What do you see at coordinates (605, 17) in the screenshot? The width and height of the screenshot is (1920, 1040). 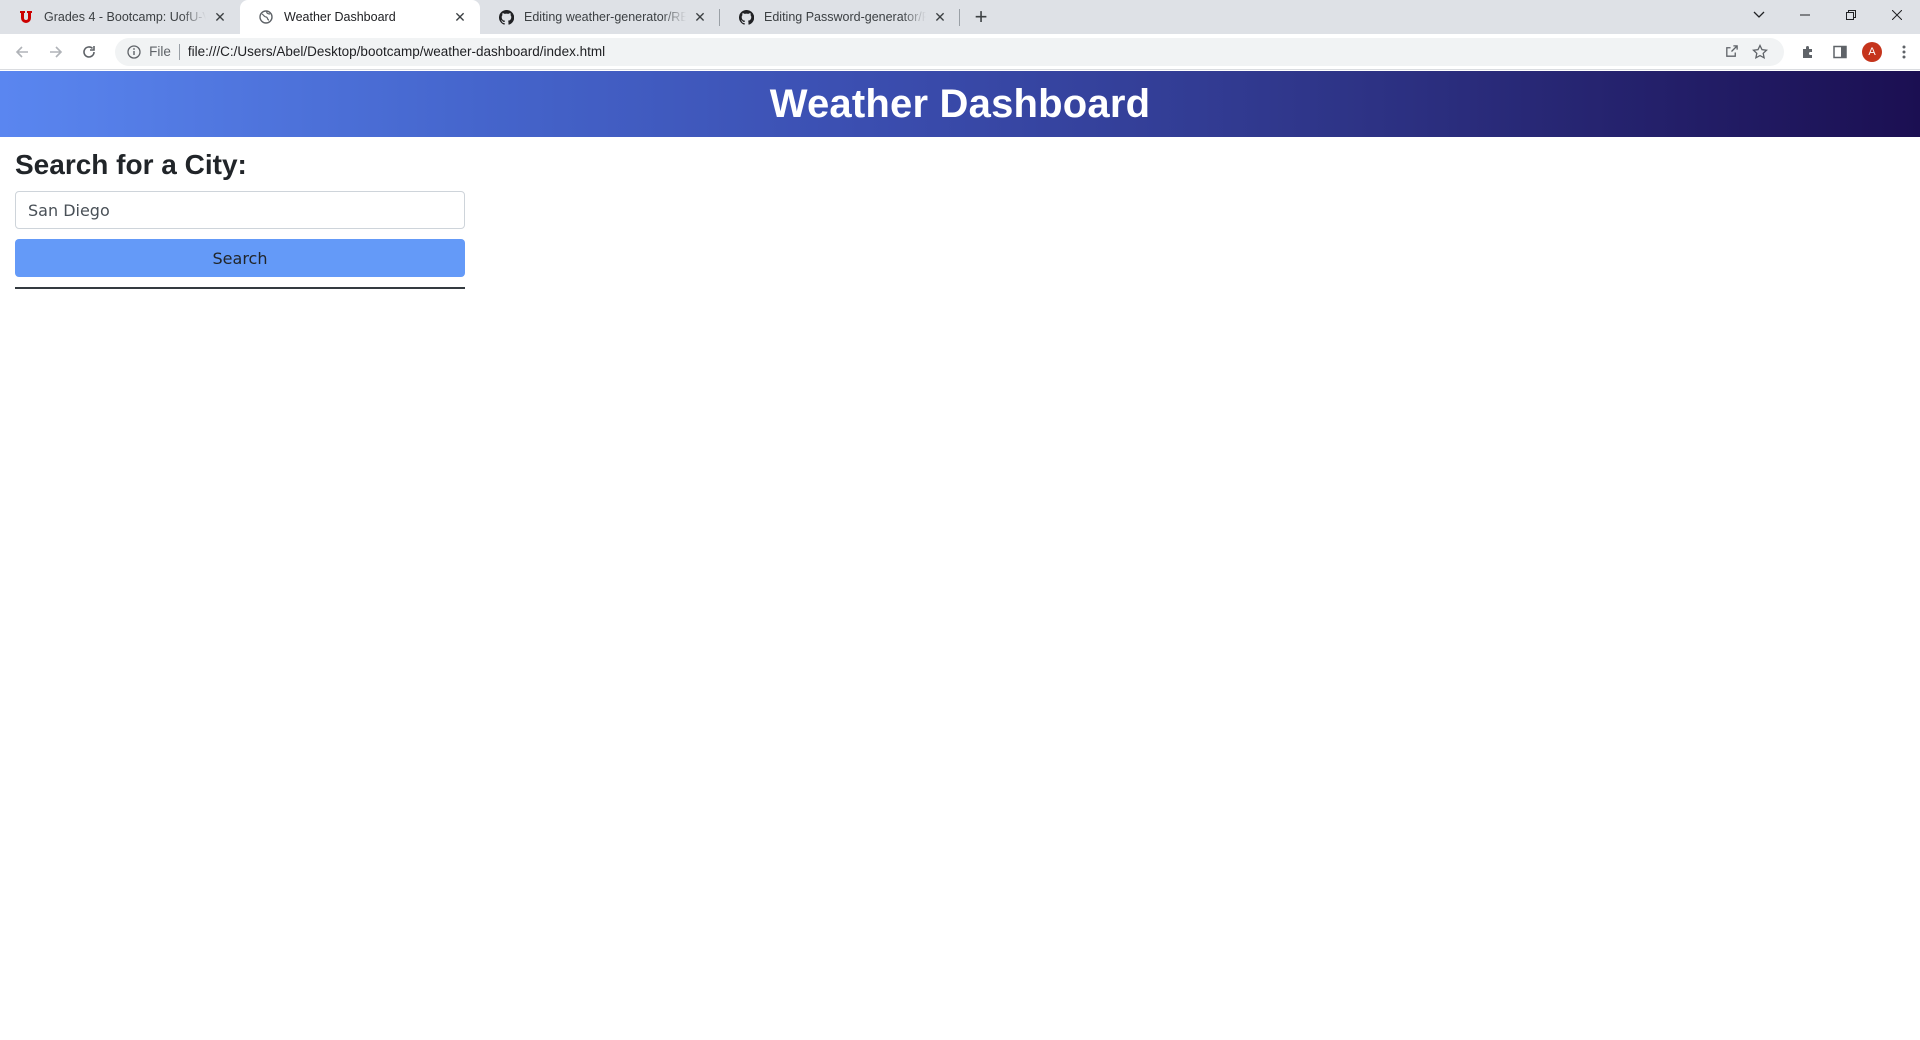 I see `tab-title: Editing weather-generator/README` at bounding box center [605, 17].